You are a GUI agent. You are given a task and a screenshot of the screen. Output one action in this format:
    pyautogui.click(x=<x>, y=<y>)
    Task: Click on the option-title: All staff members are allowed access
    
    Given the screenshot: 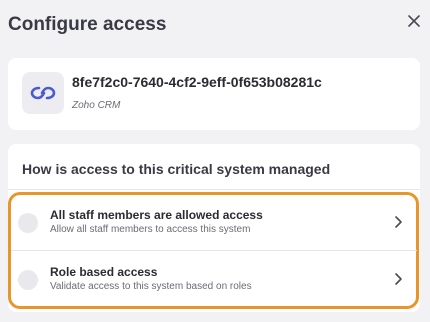 What is the action you would take?
    pyautogui.click(x=156, y=215)
    